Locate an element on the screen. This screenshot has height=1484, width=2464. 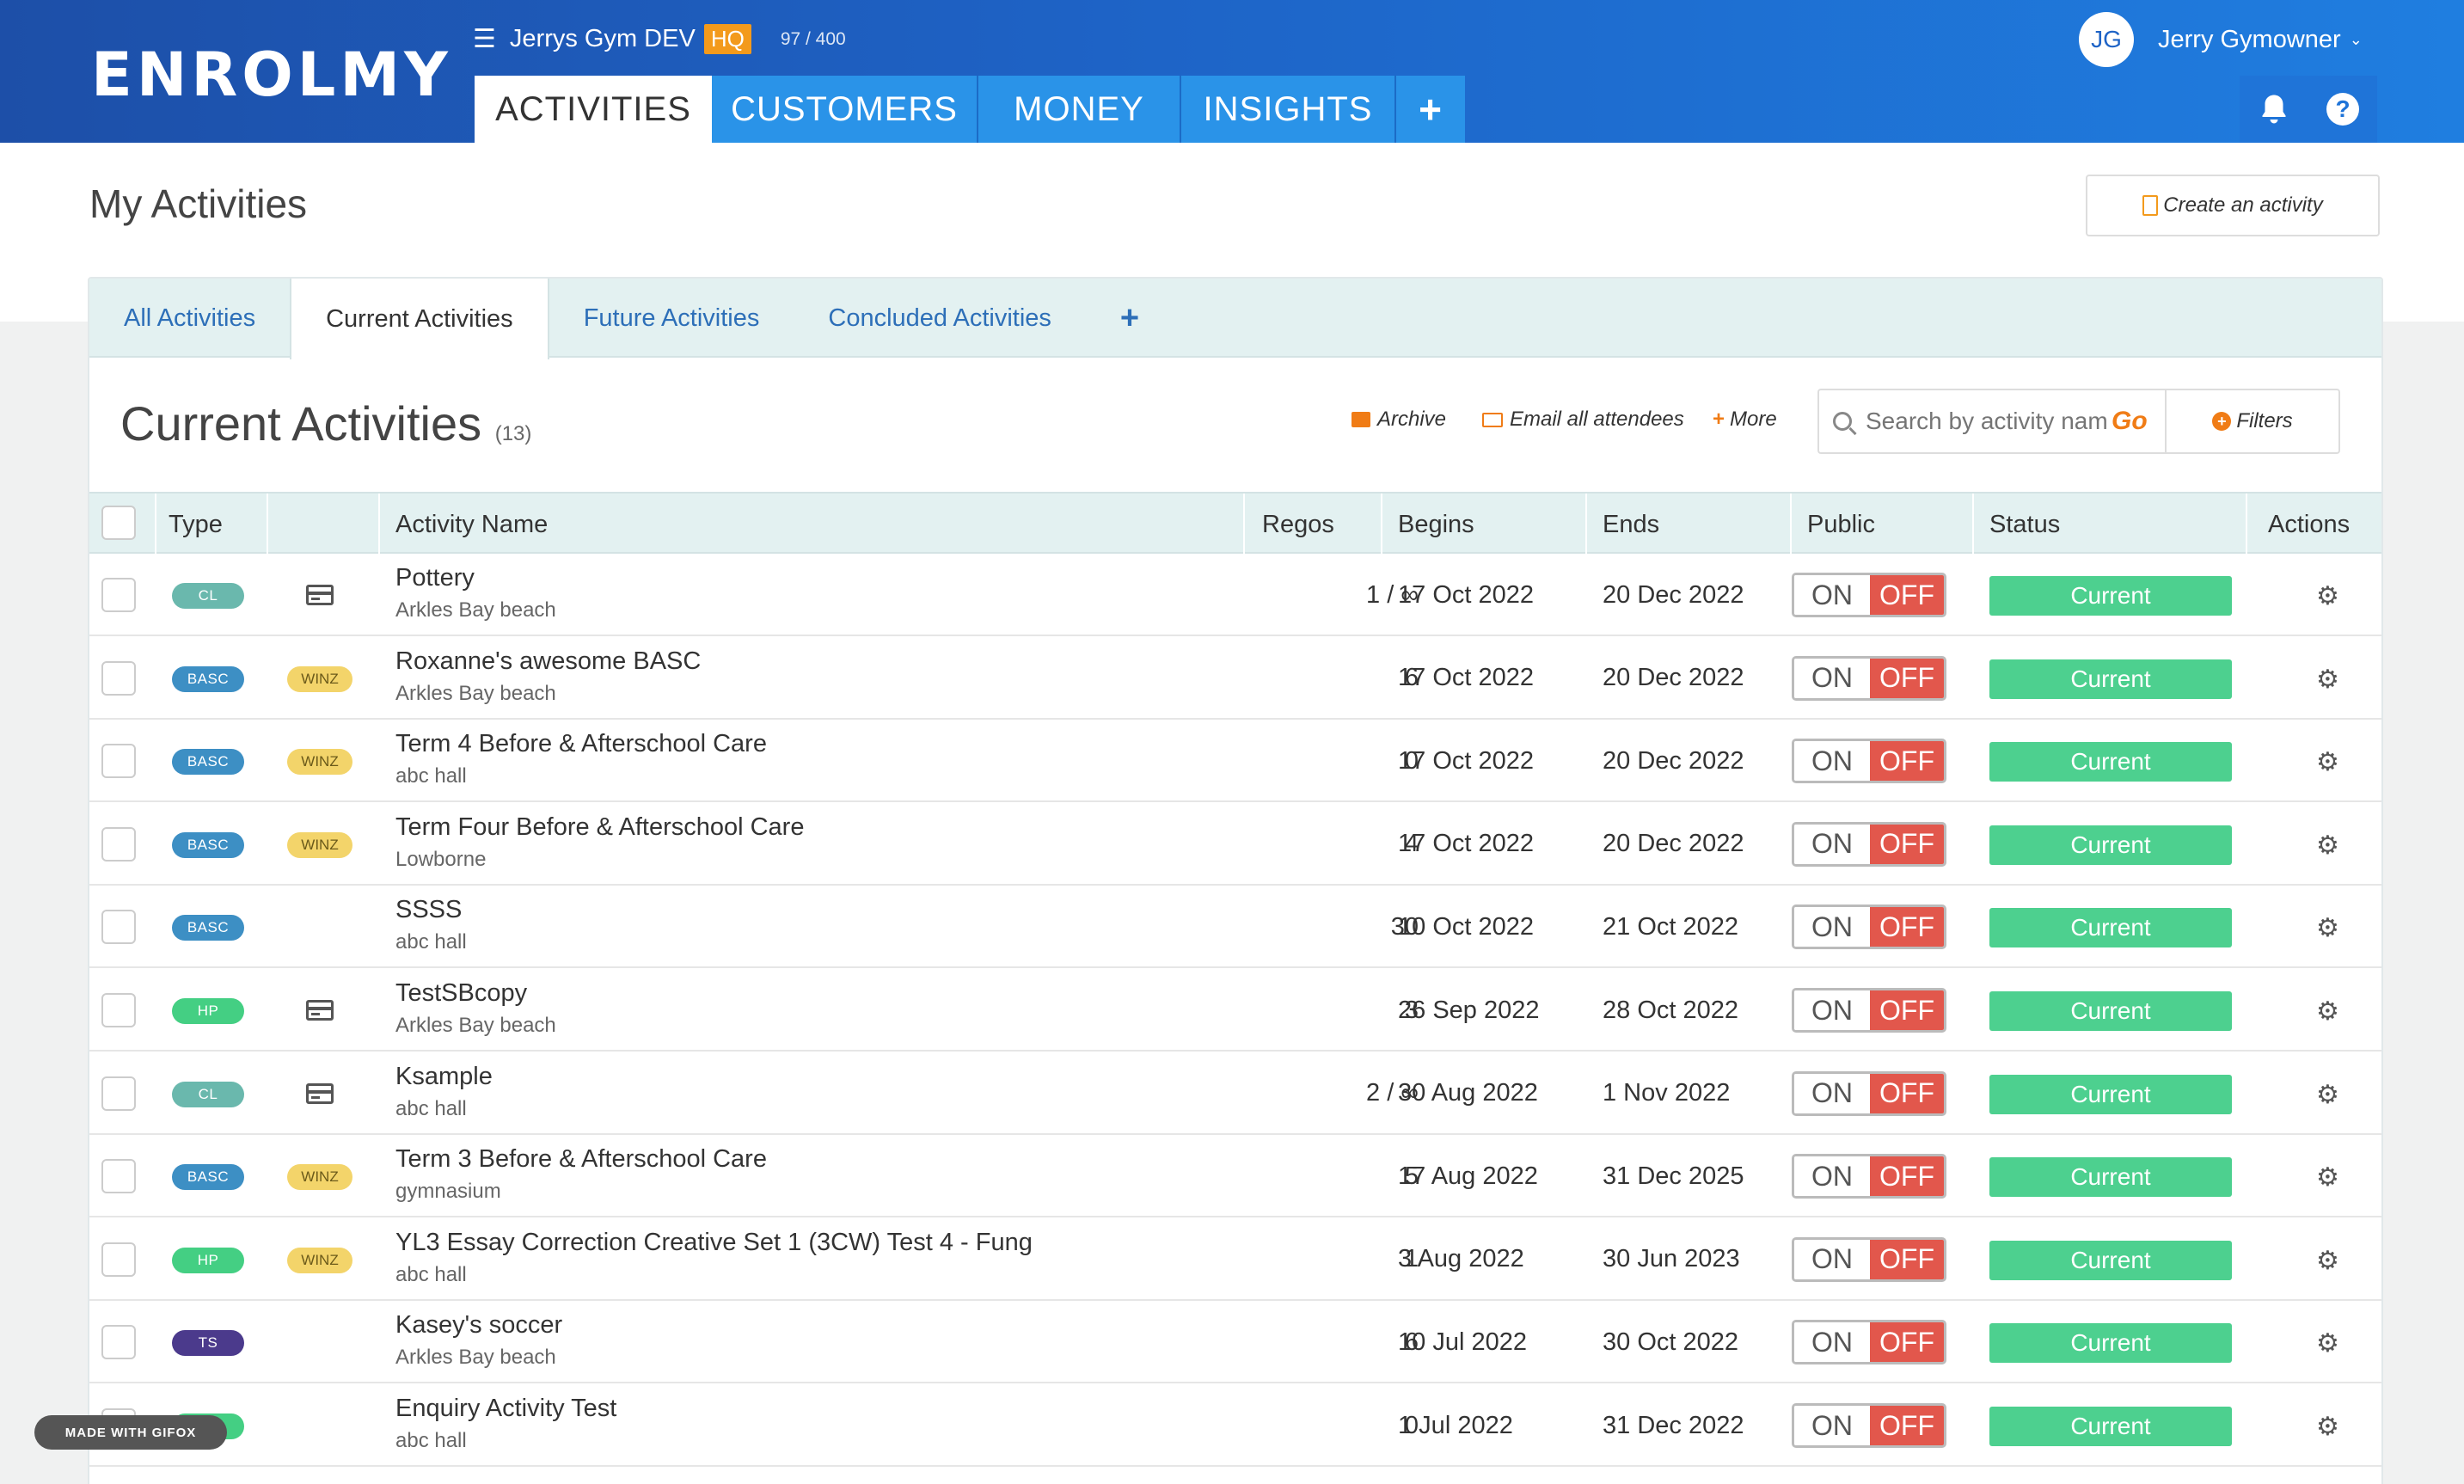
search-input is located at coordinates (1986, 421).